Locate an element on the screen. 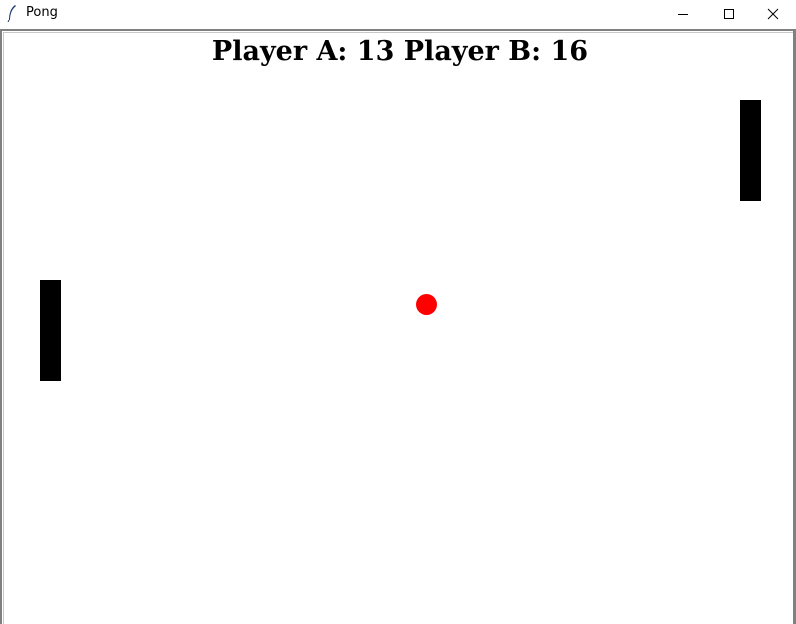 The height and width of the screenshot is (624, 796). close-button is located at coordinates (773, 14).